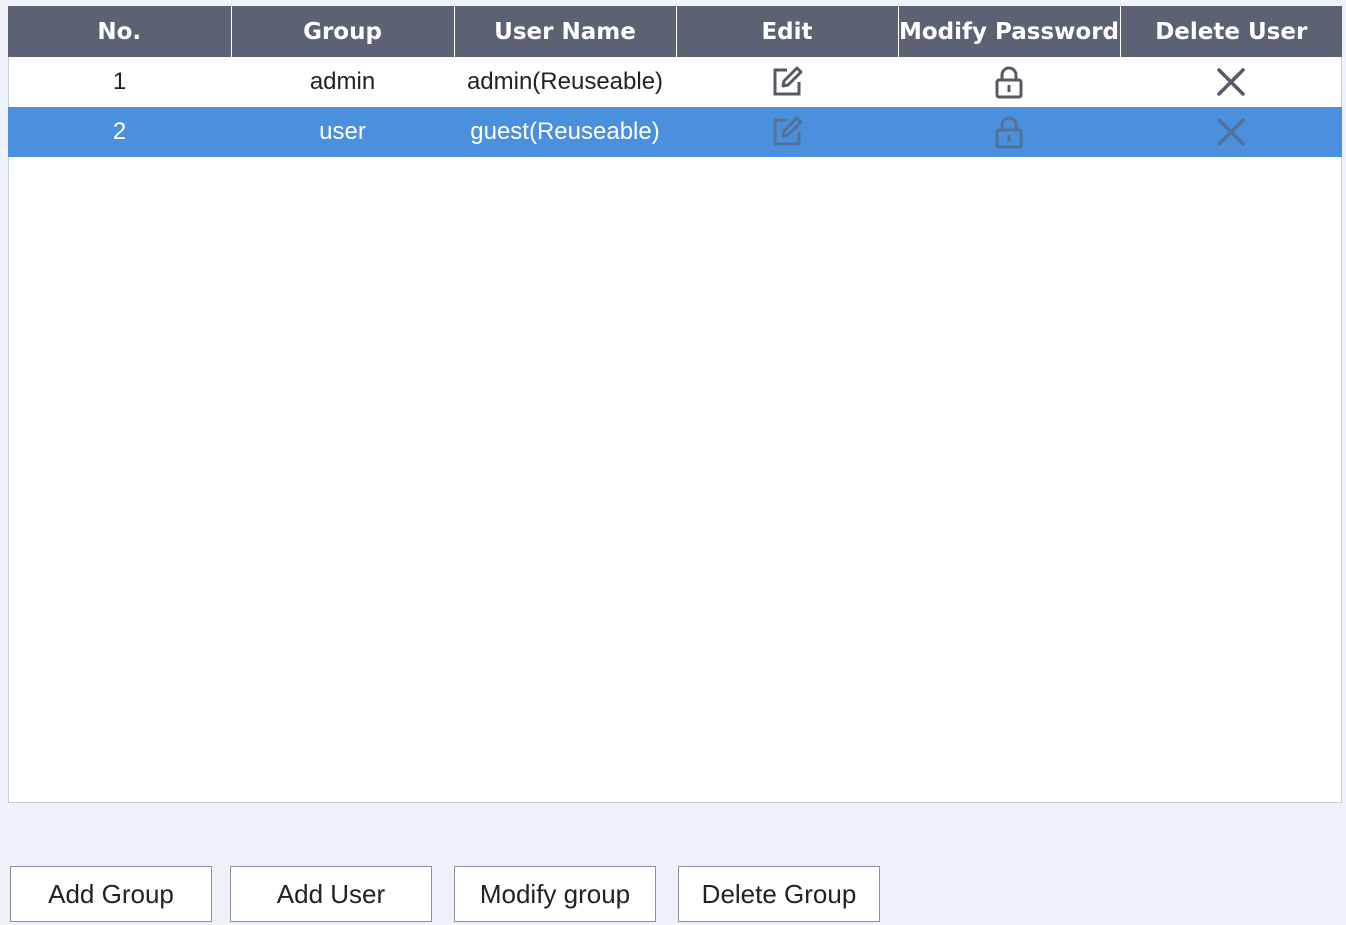 This screenshot has width=1346, height=925. What do you see at coordinates (331, 894) in the screenshot?
I see `add-user-button: Add User` at bounding box center [331, 894].